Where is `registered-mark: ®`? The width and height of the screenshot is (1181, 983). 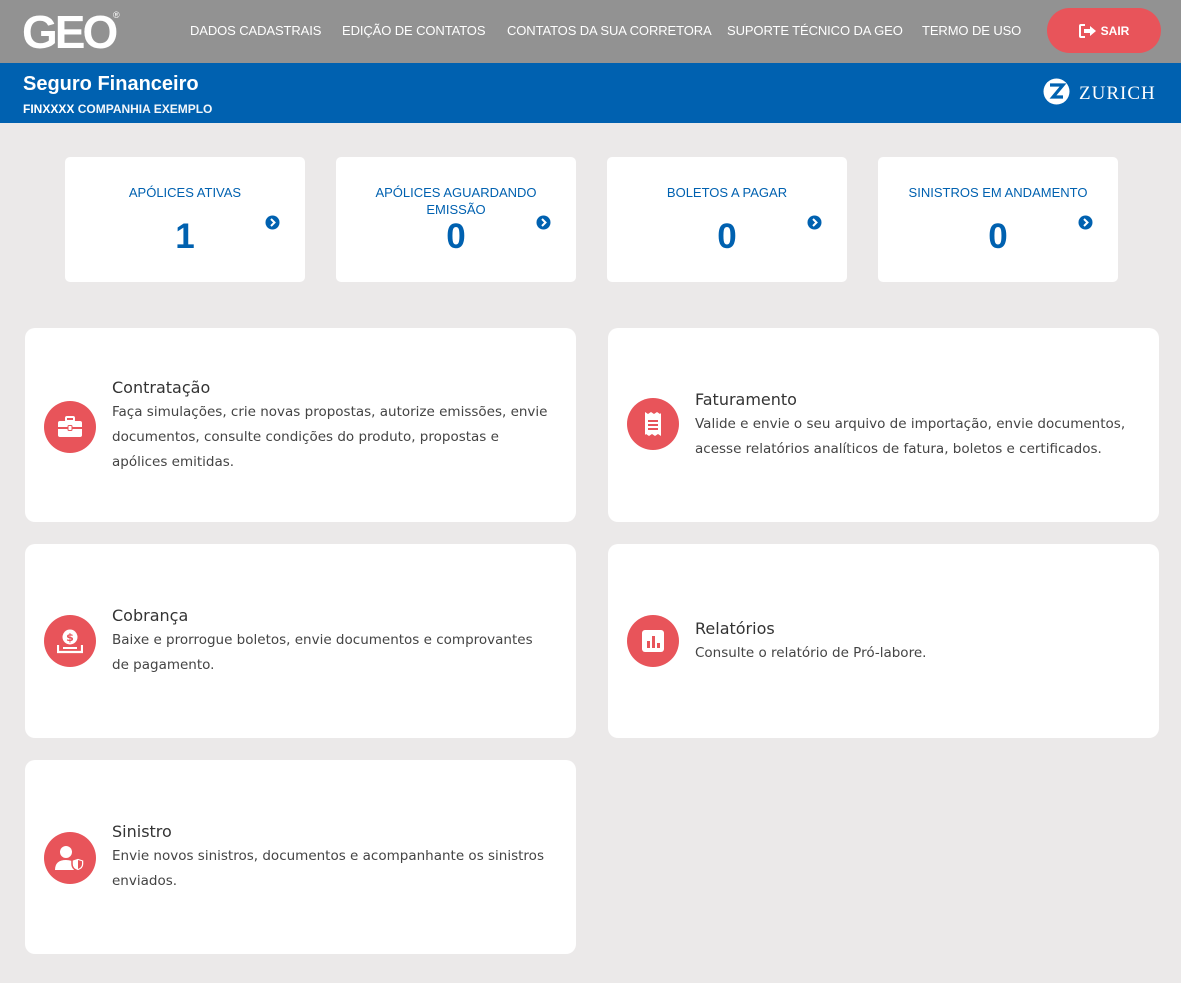 registered-mark: ® is located at coordinates (116, 15).